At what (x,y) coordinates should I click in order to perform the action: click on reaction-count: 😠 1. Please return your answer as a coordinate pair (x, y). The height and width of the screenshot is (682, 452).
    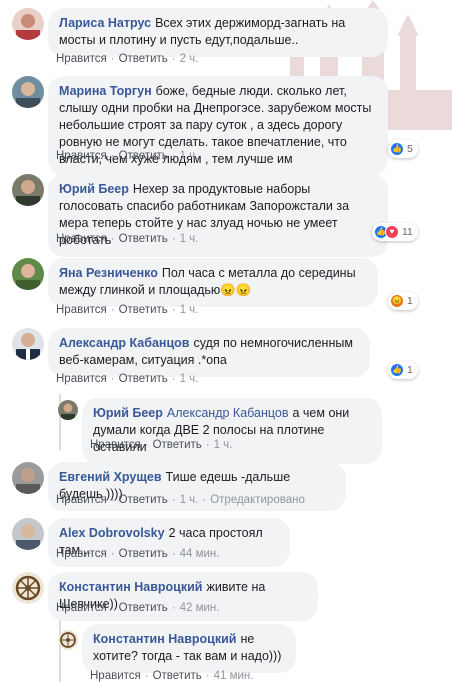
    Looking at the image, I should click on (403, 301).